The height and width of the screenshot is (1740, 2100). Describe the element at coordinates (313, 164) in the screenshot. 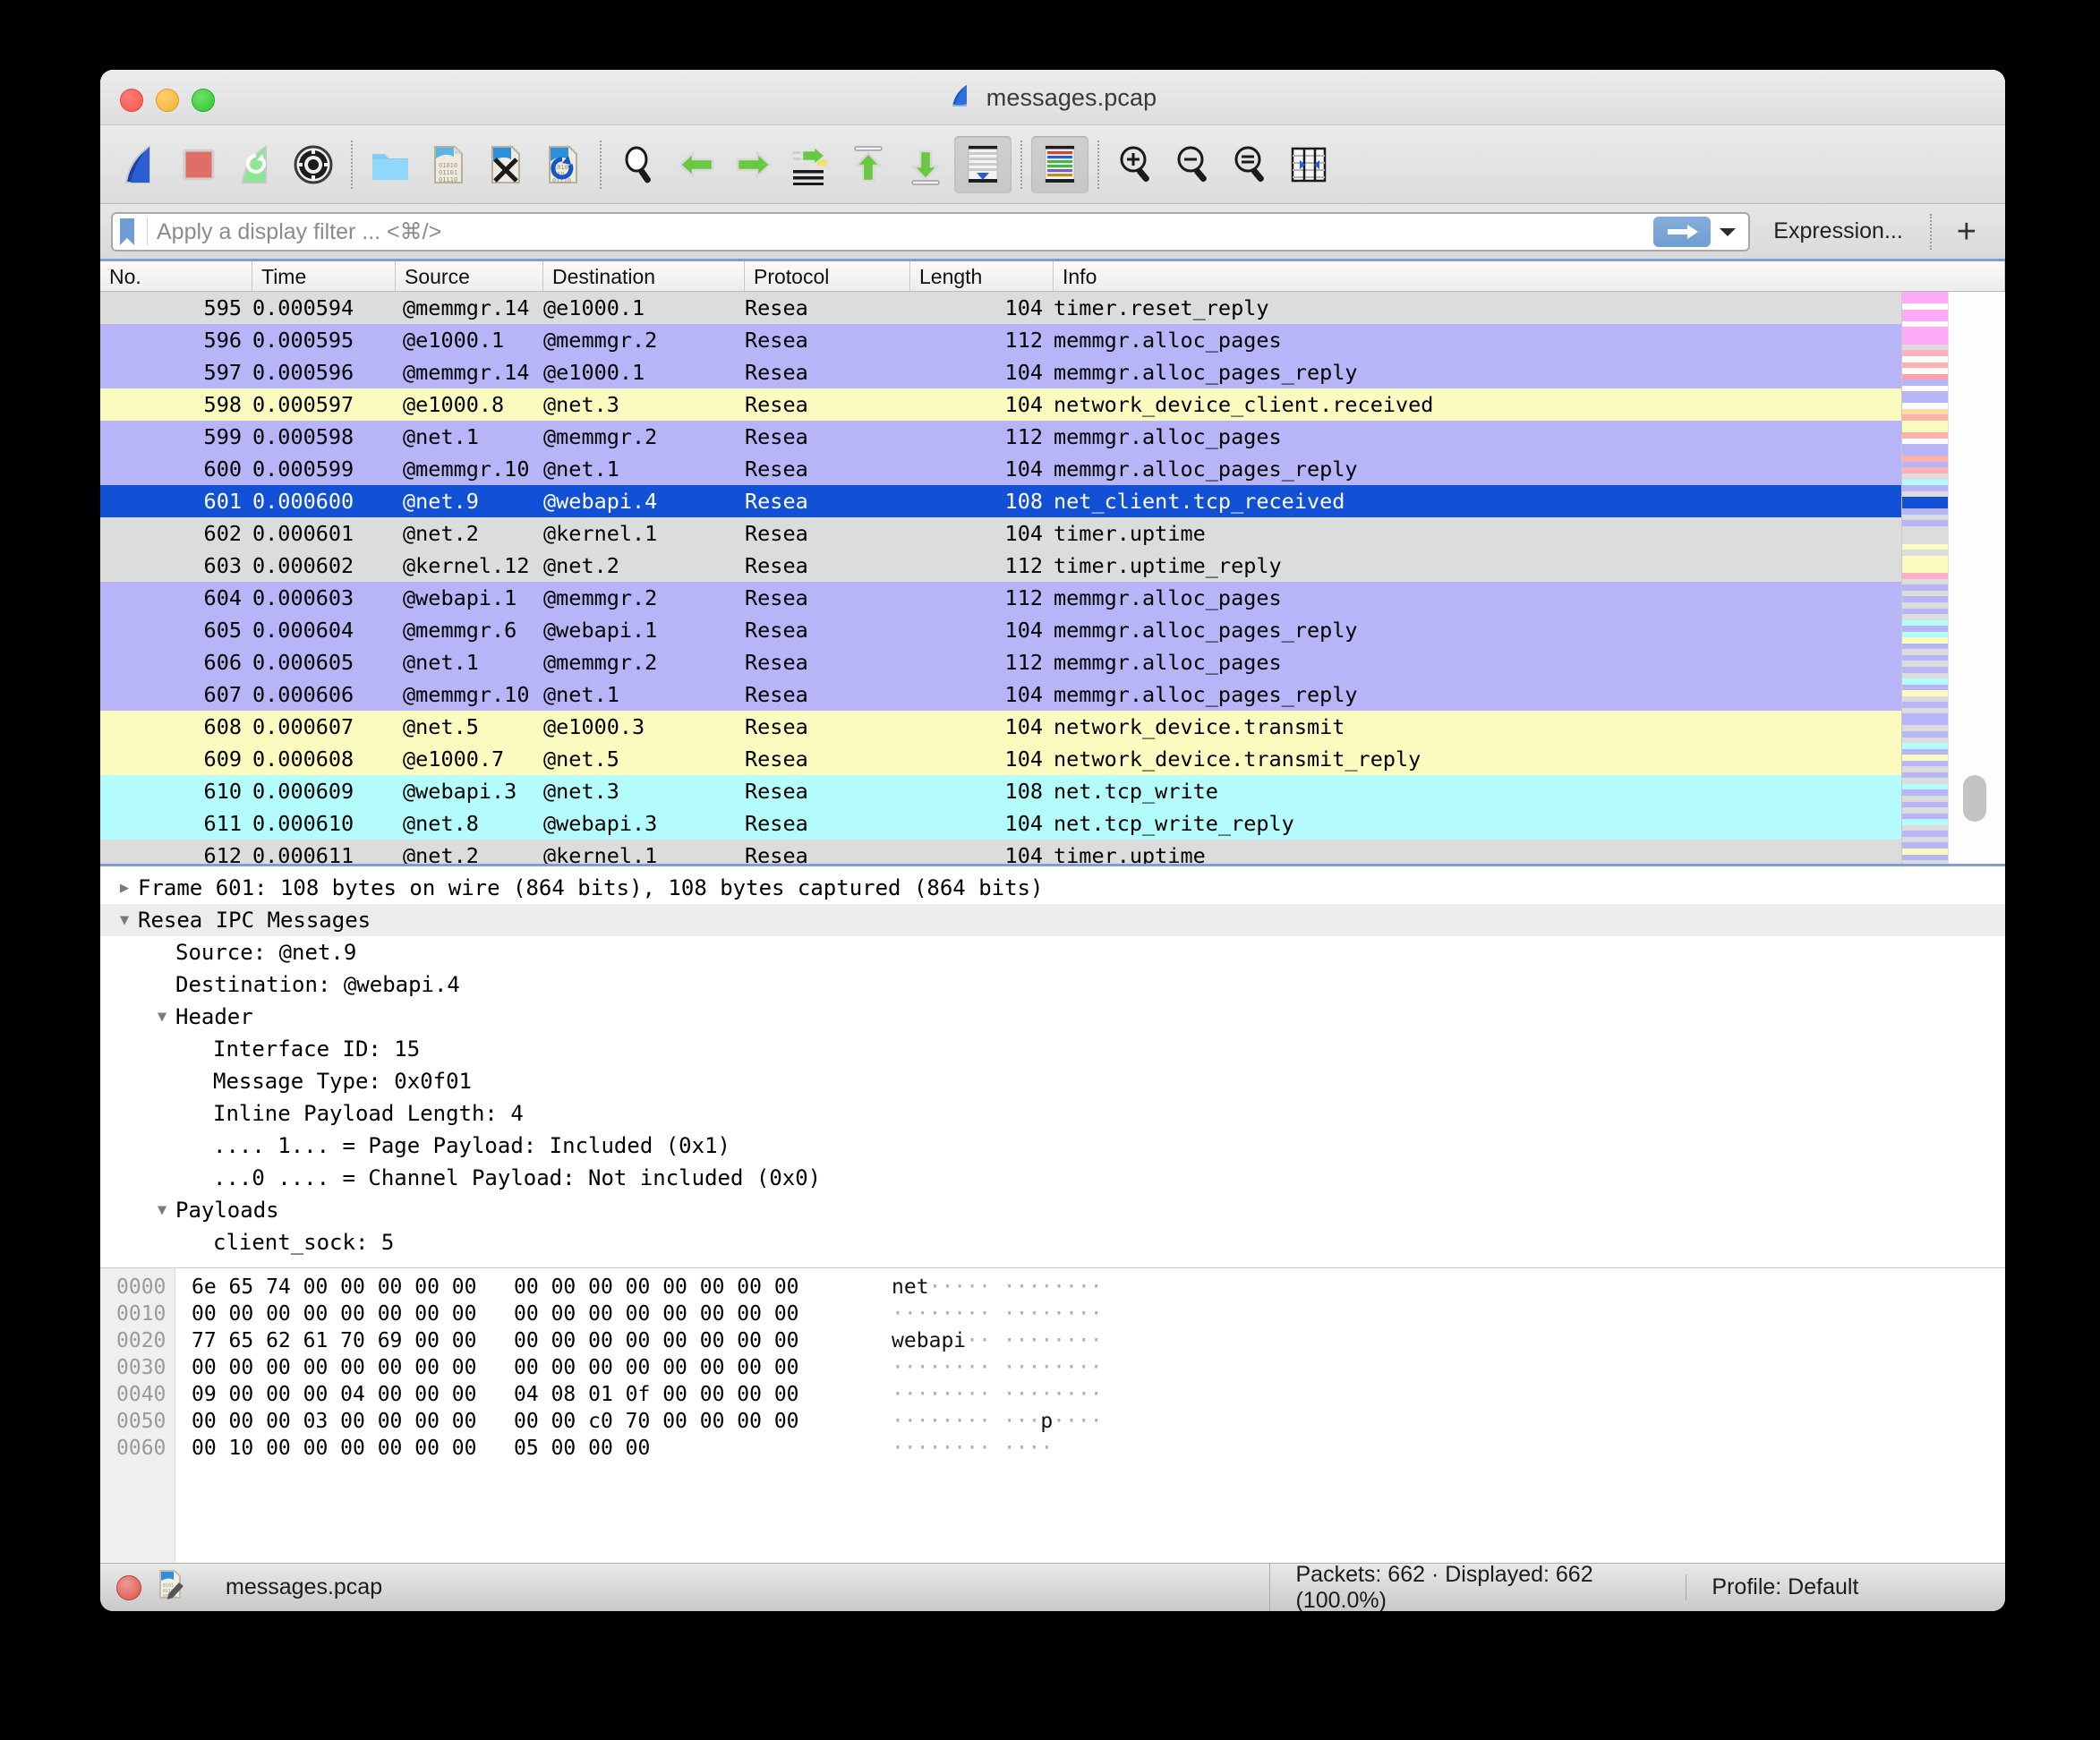

I see `capture-options-button` at that location.